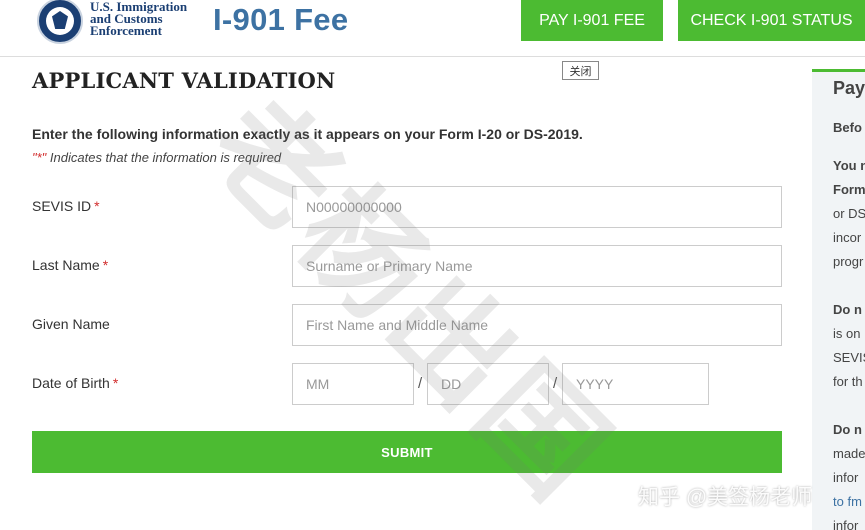  Describe the element at coordinates (62, 206) in the screenshot. I see `sevis-id-label-text: SEVIS ID` at that location.